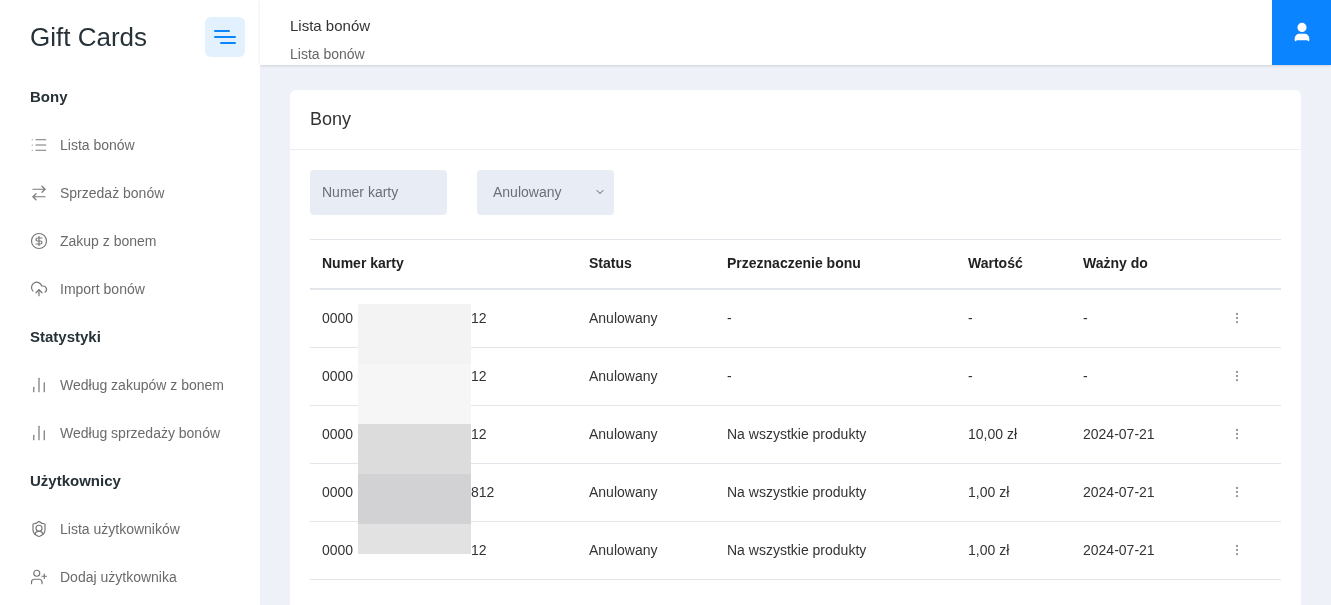 The image size is (1331, 605). Describe the element at coordinates (328, 54) in the screenshot. I see `breadcrumb: Lista bonów` at that location.